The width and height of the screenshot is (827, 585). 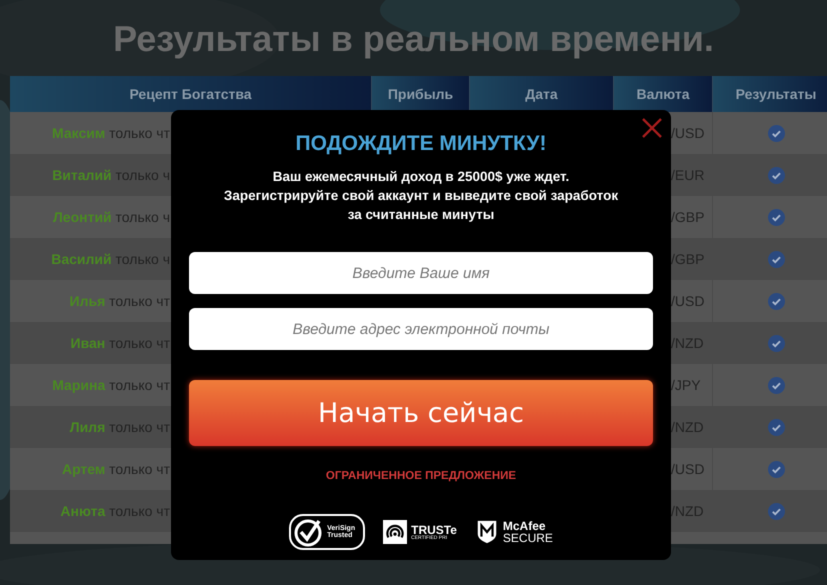 What do you see at coordinates (434, 530) in the screenshot?
I see `badge-text: TRUSTe` at bounding box center [434, 530].